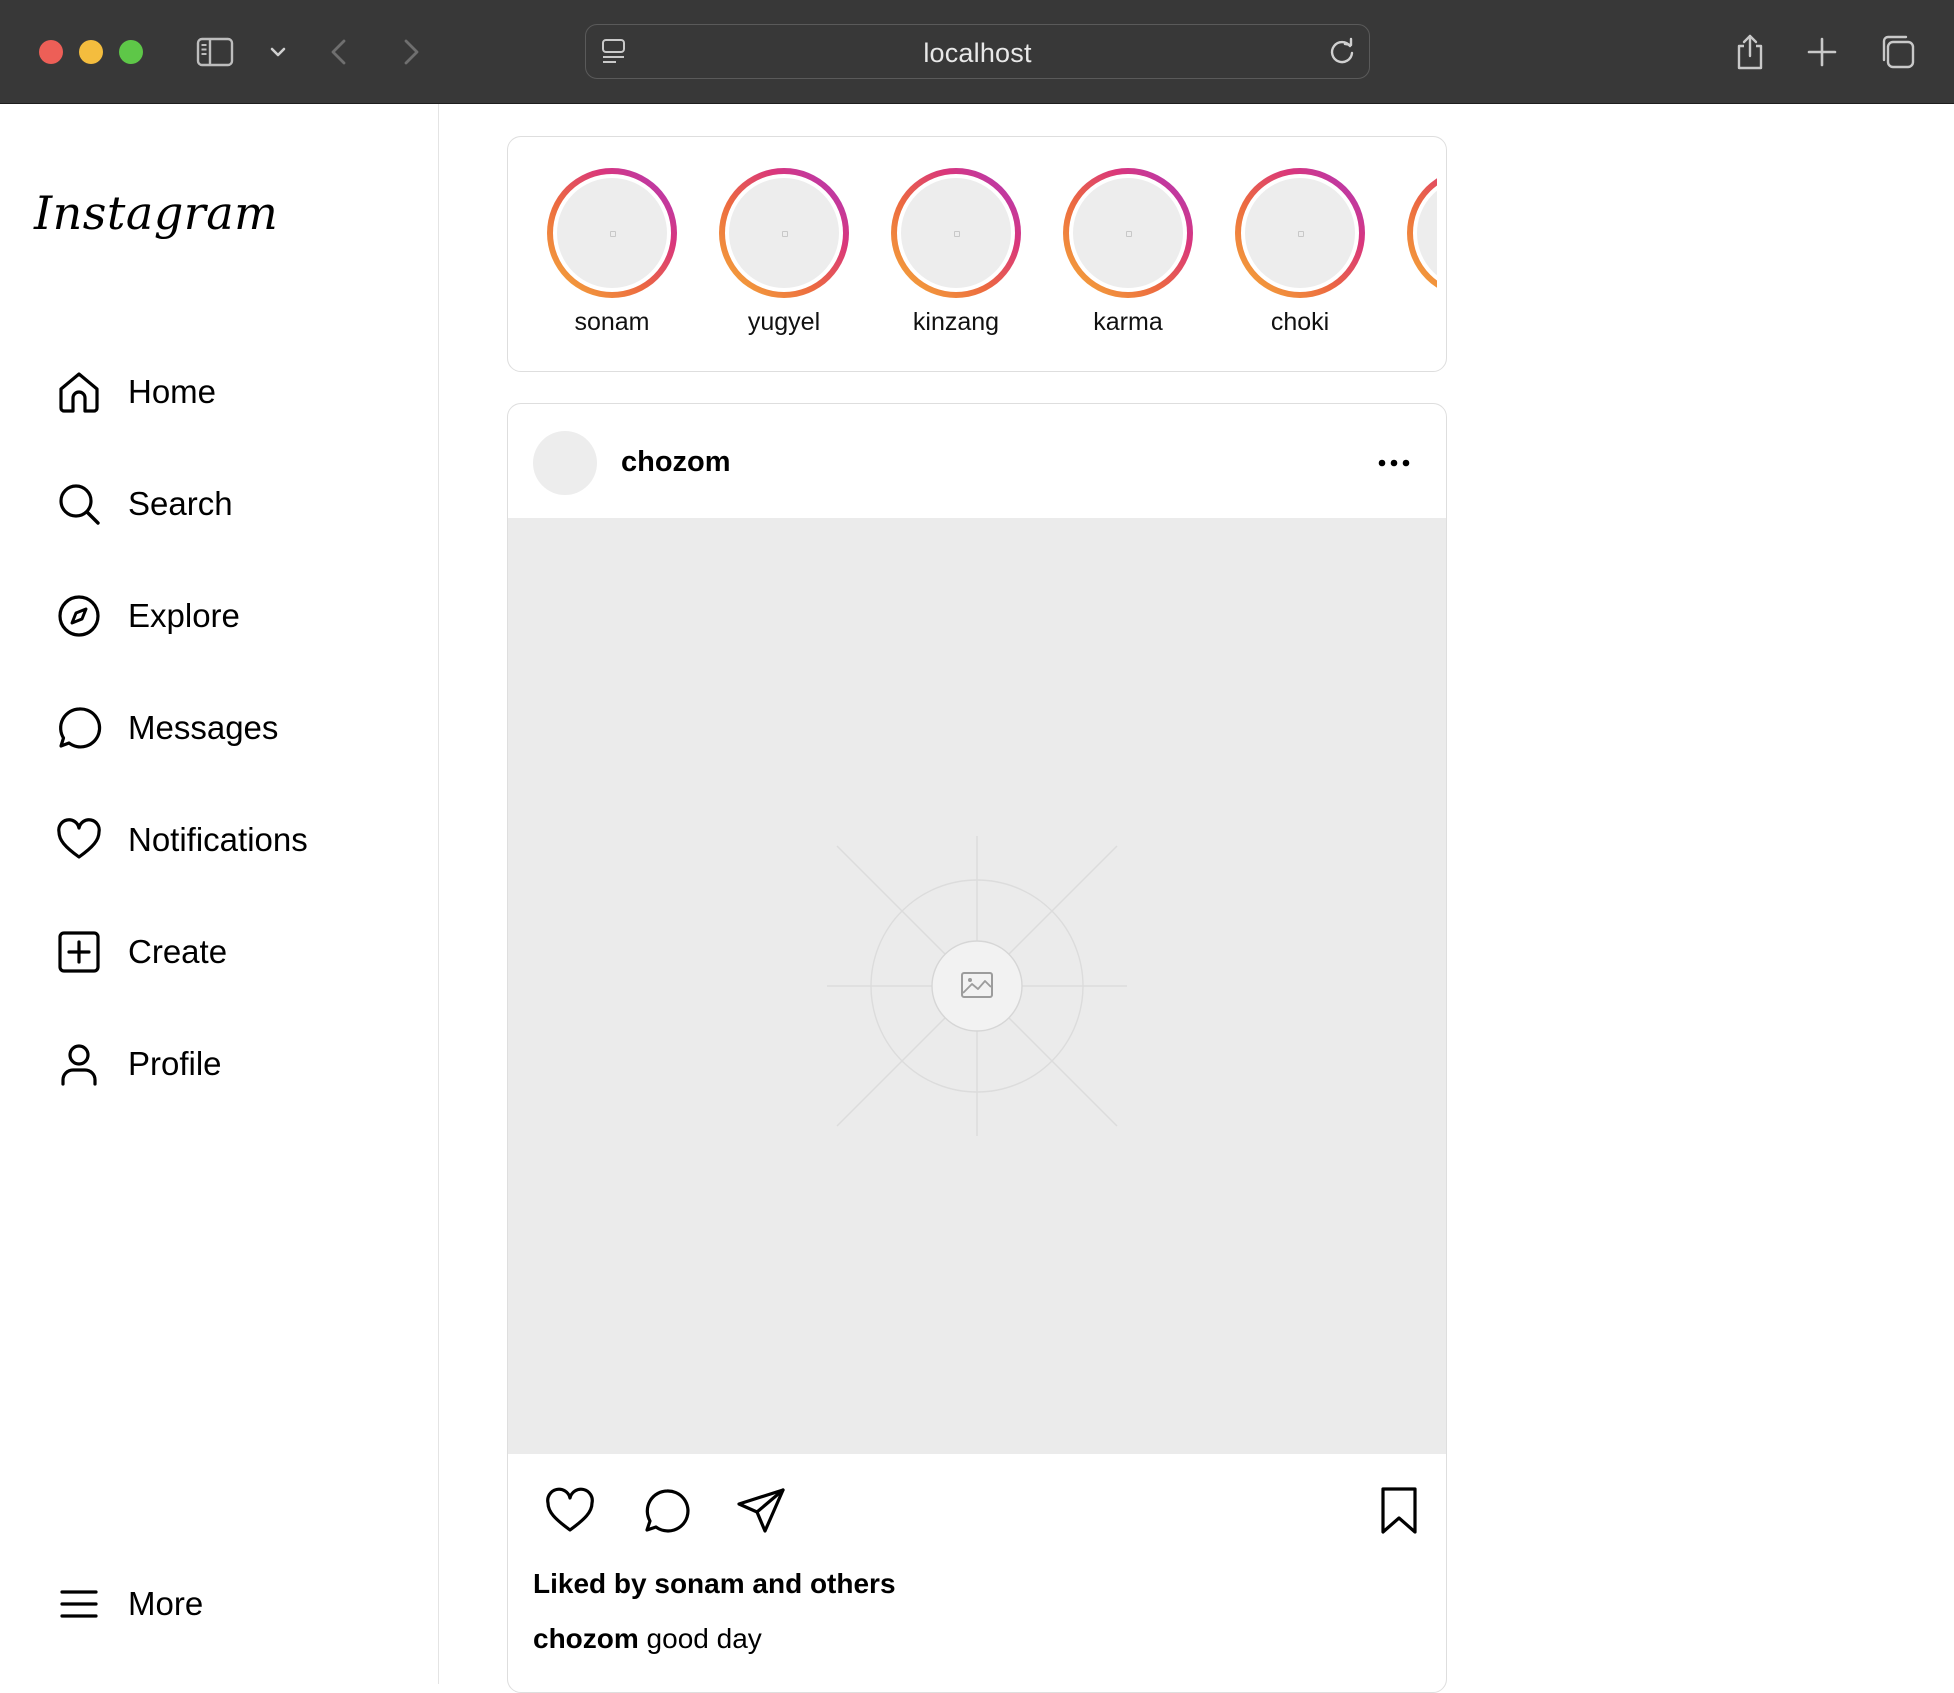 This screenshot has width=1954, height=1693. What do you see at coordinates (79, 616) in the screenshot?
I see `compass-icon` at bounding box center [79, 616].